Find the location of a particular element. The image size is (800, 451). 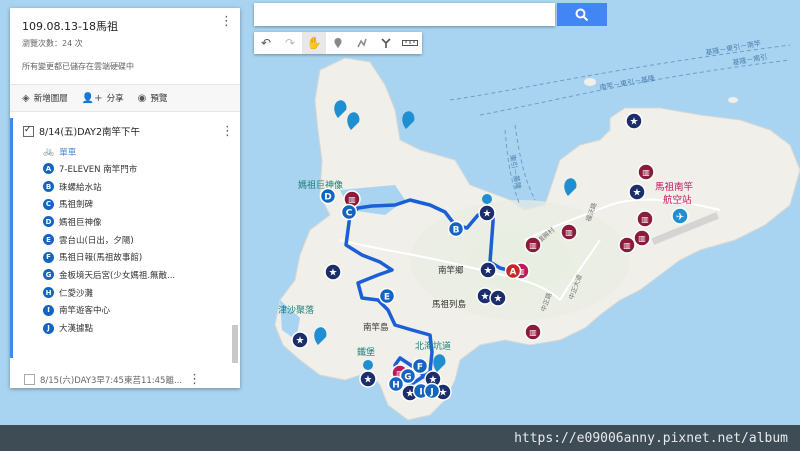

marker-e: E is located at coordinates (387, 296).